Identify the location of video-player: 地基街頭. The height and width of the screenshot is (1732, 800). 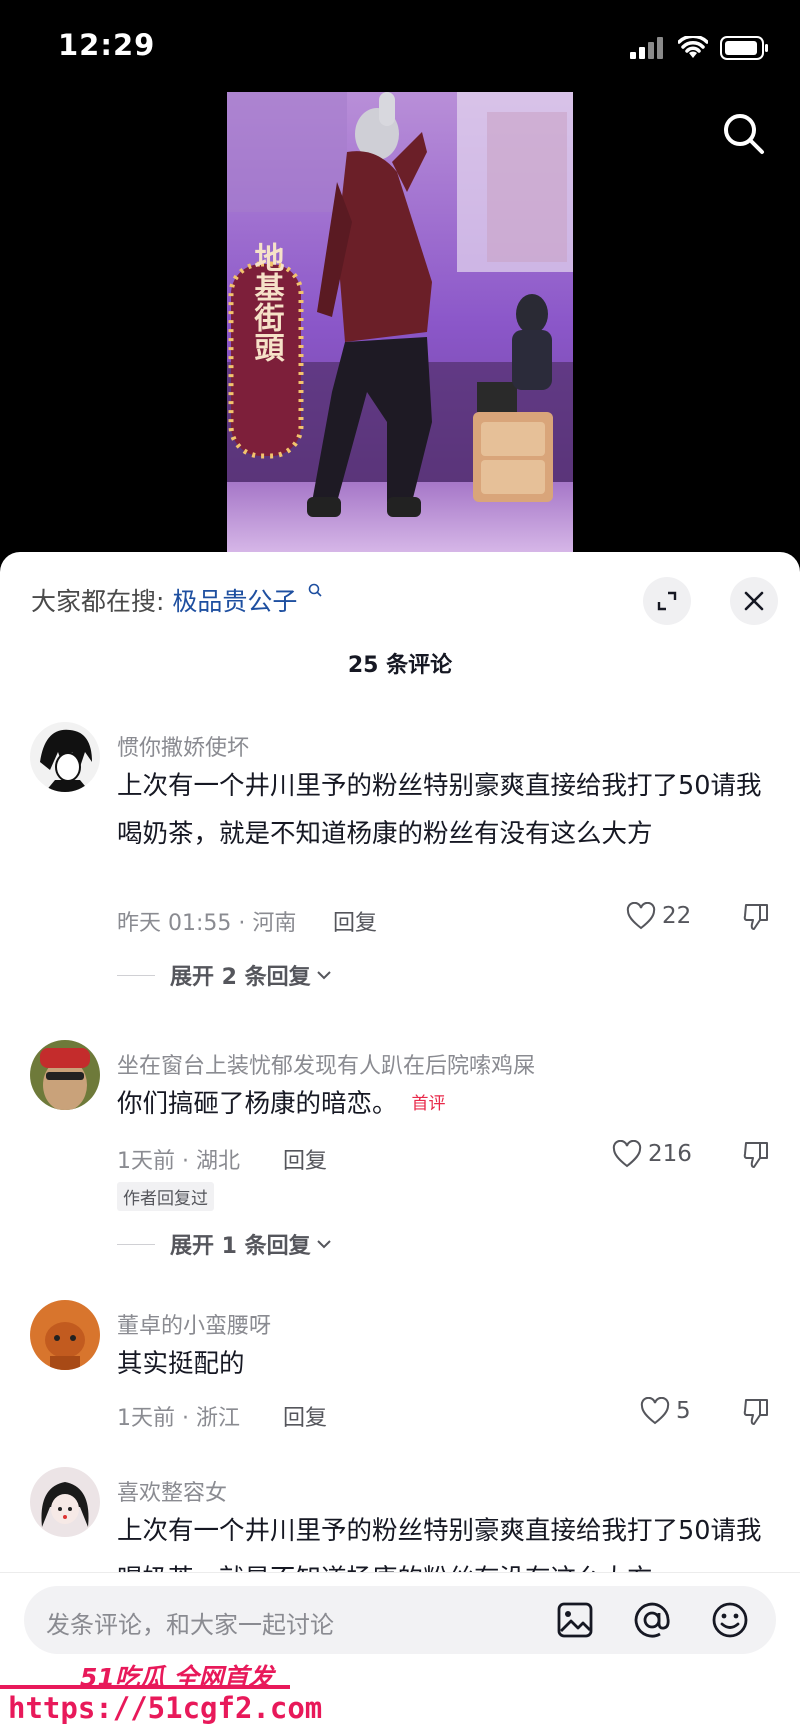
(400, 323).